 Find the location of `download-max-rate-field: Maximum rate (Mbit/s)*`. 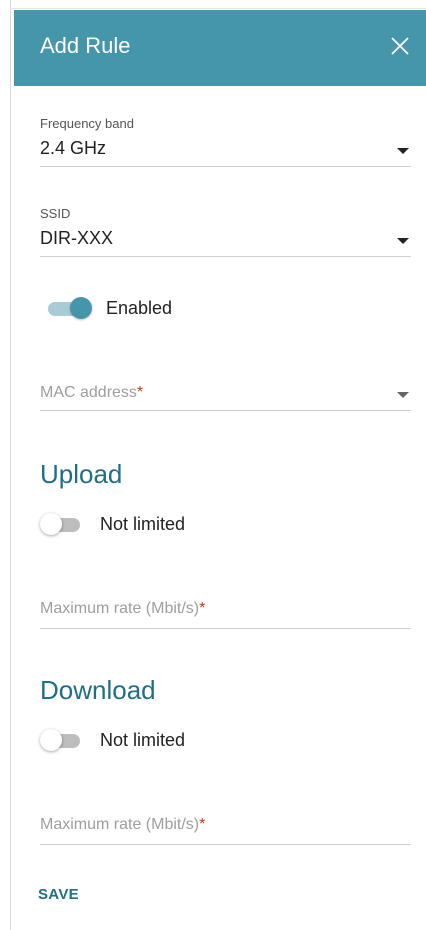

download-max-rate-field: Maximum rate (Mbit/s)* is located at coordinates (225, 826).